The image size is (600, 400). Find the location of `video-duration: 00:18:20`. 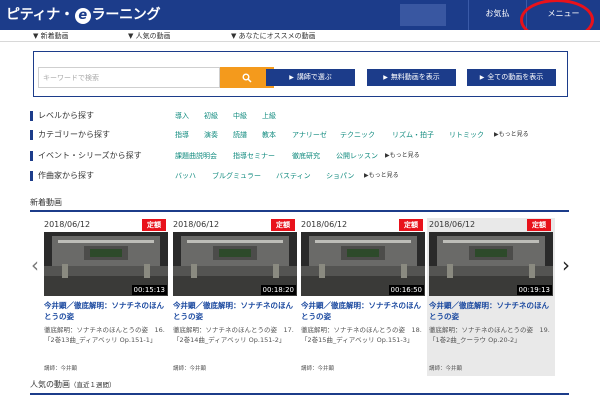

video-duration: 00:18:20 is located at coordinates (278, 290).